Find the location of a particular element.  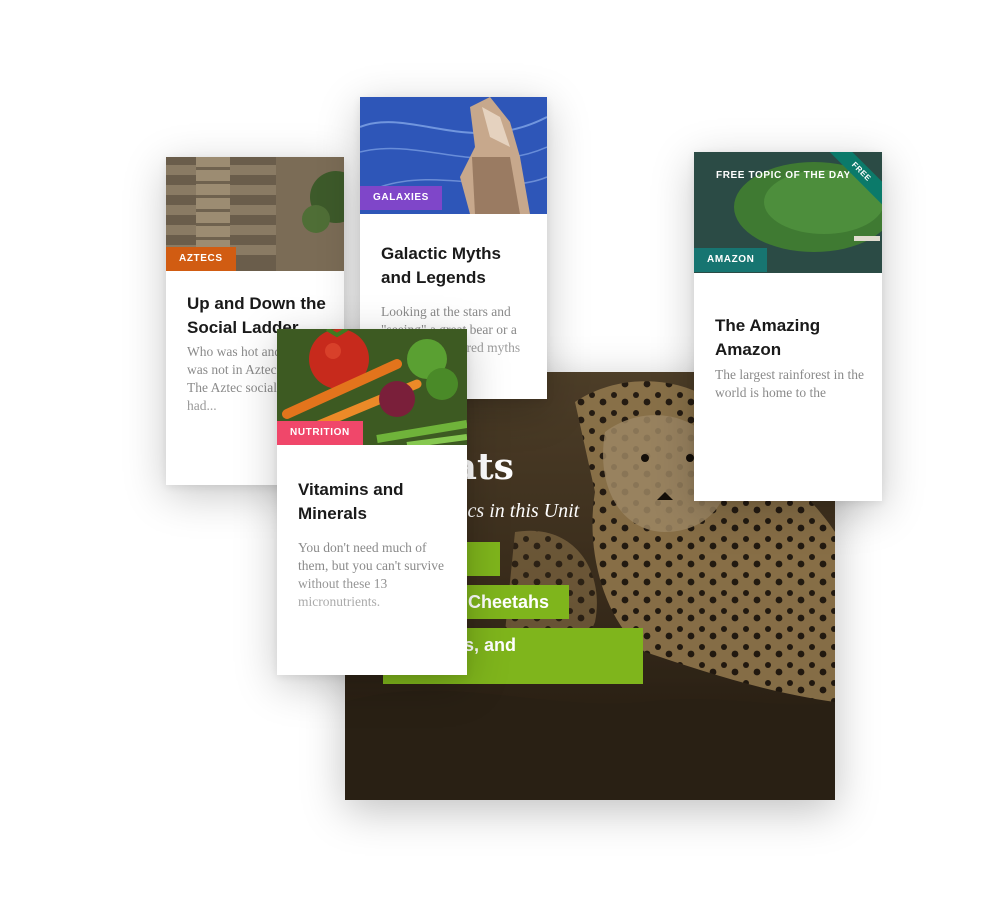

card-title: The Amazing Amazon is located at coordinates (768, 337).